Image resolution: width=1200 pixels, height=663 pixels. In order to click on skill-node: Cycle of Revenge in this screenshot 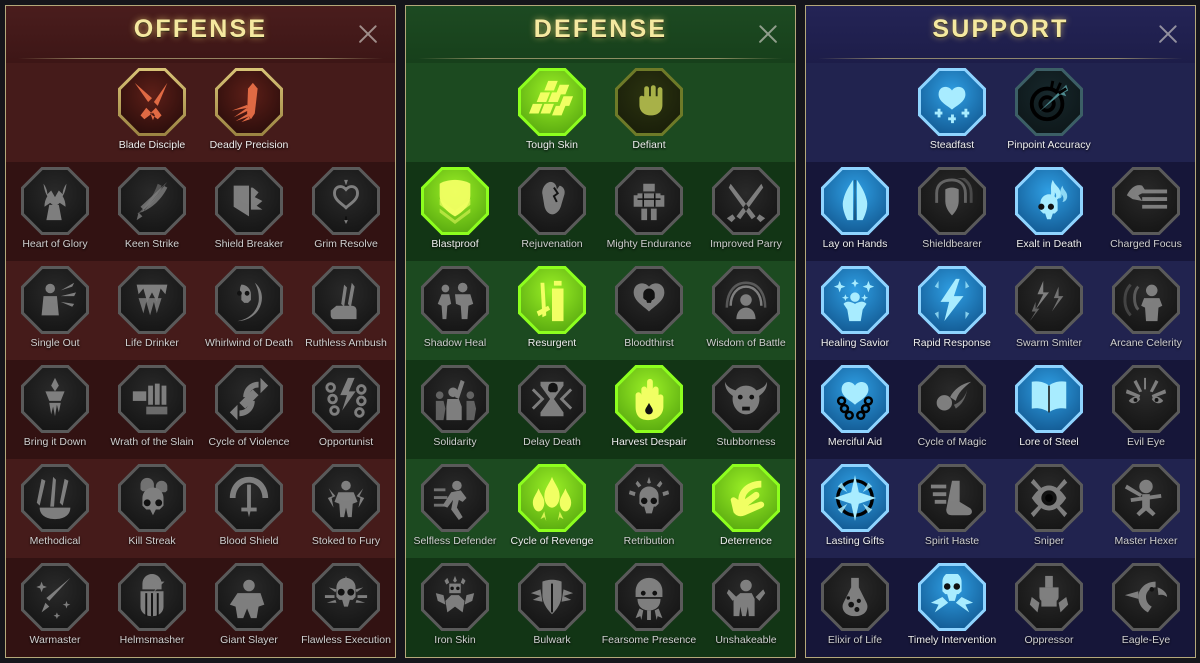, I will do `click(552, 505)`.